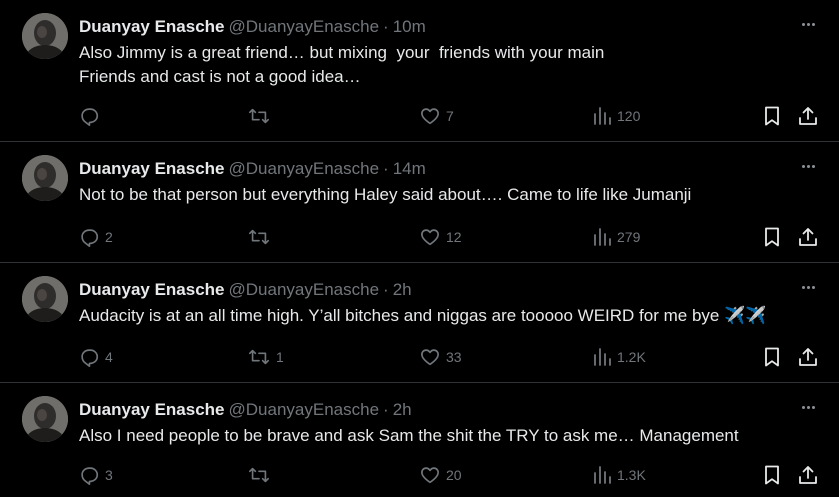 The width and height of the screenshot is (839, 497). I want to click on reply-button: 2, so click(95, 237).